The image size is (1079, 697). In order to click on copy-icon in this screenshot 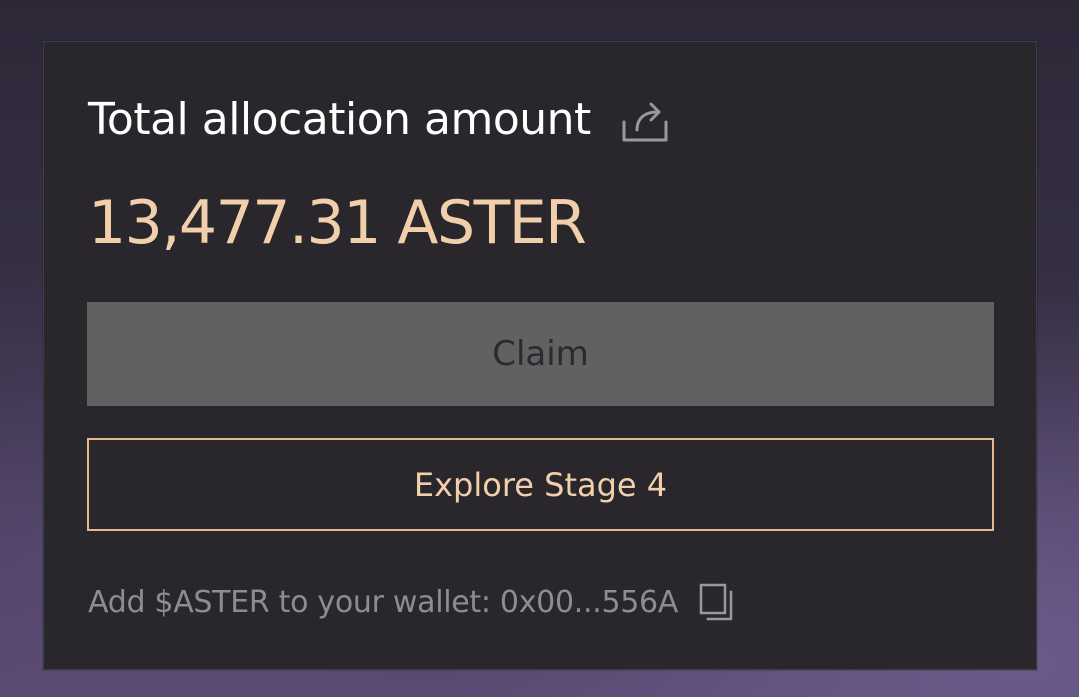, I will do `click(716, 602)`.